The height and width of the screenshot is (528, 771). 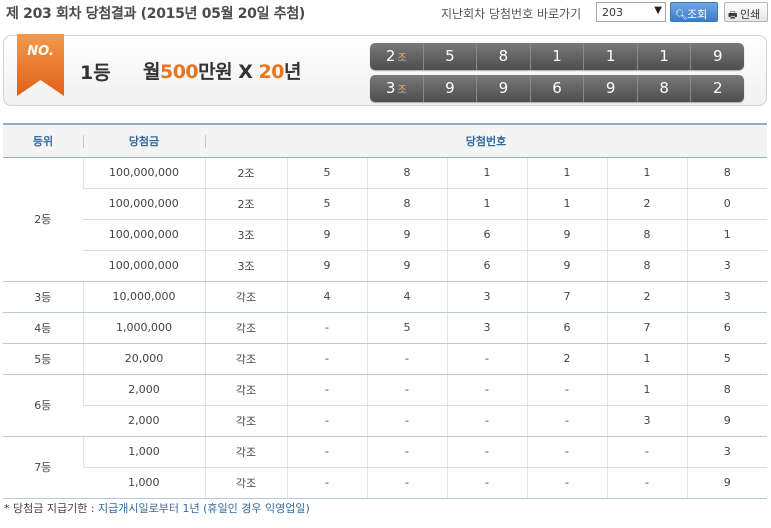 What do you see at coordinates (245, 72) in the screenshot?
I see `prize-multiplier: X` at bounding box center [245, 72].